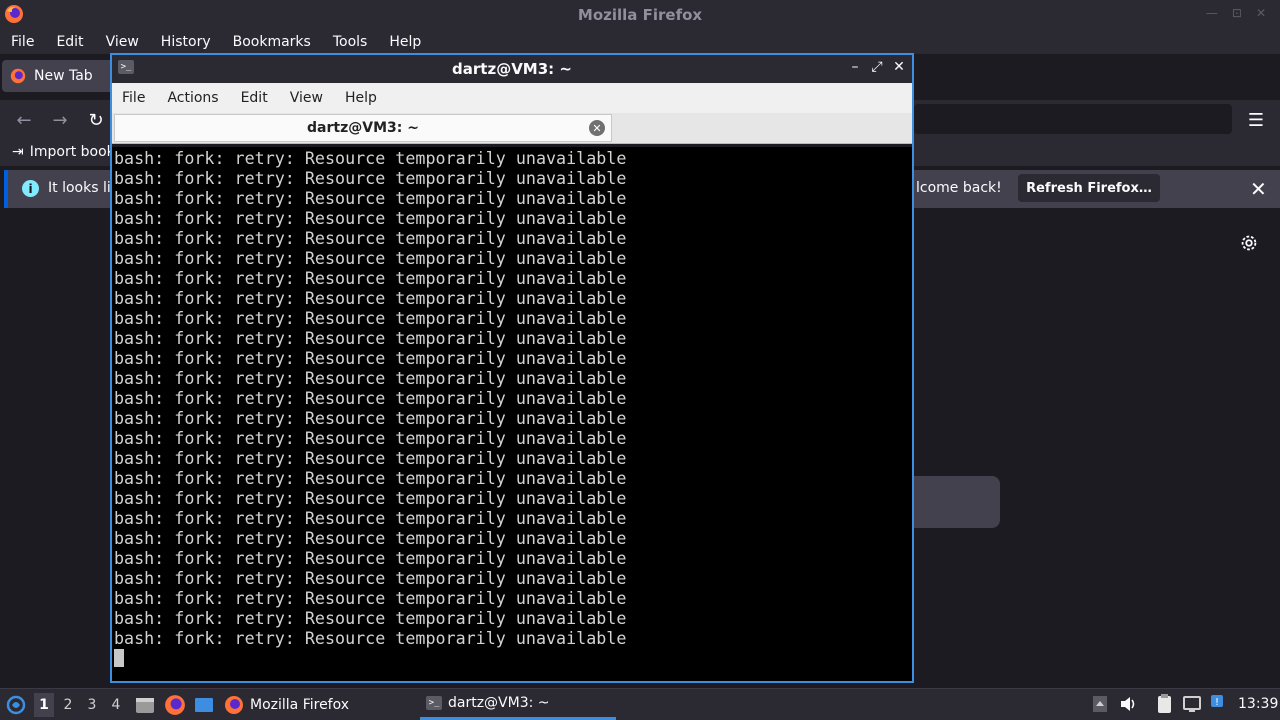 This screenshot has width=1280, height=720. I want to click on terminal-menubar: File Actions Edit View Help, so click(512, 98).